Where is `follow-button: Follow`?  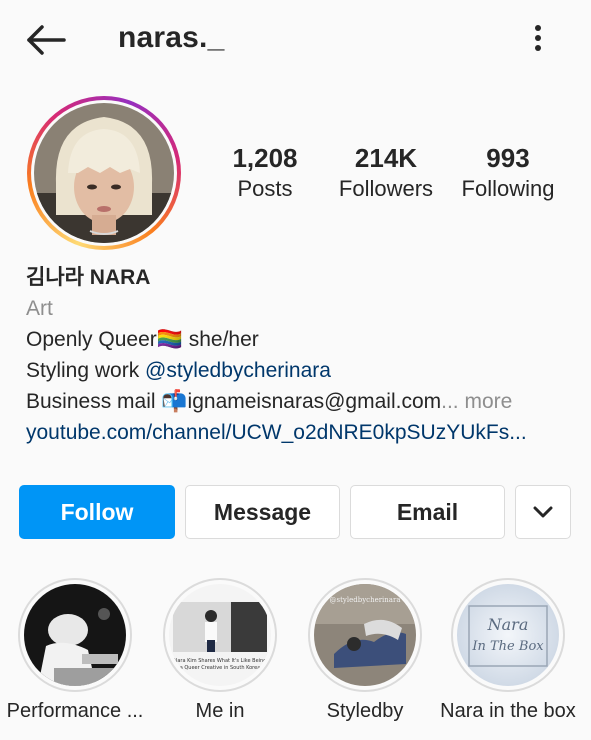 follow-button: Follow is located at coordinates (97, 512).